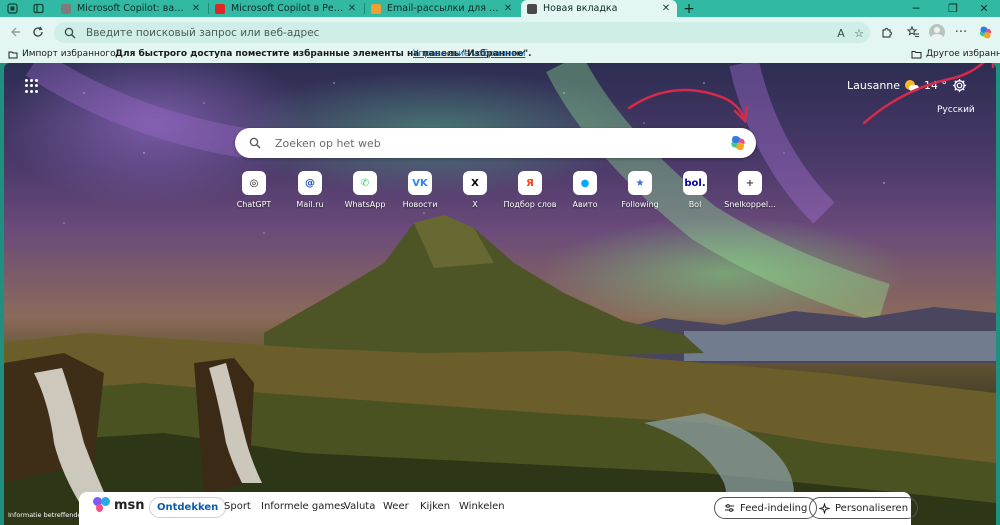 This screenshot has width=1000, height=525. Describe the element at coordinates (530, 204) in the screenshot. I see `quick-link-label: Подбор слов` at that location.